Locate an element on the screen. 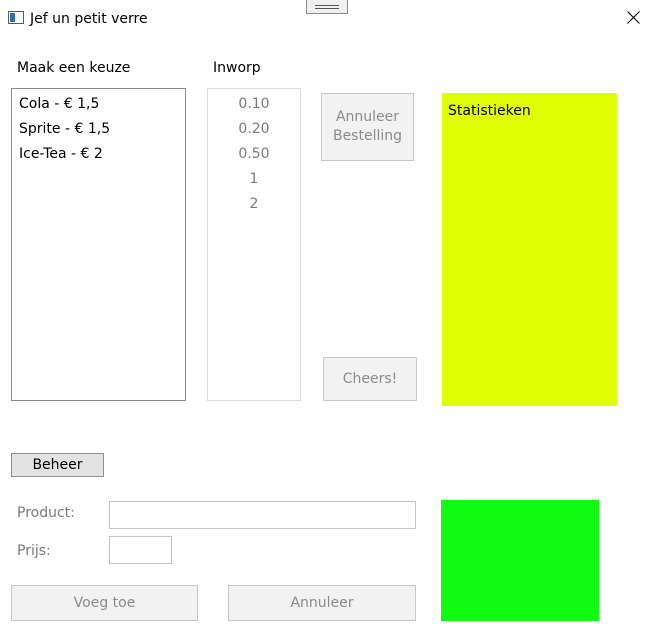  product-input is located at coordinates (262, 515).